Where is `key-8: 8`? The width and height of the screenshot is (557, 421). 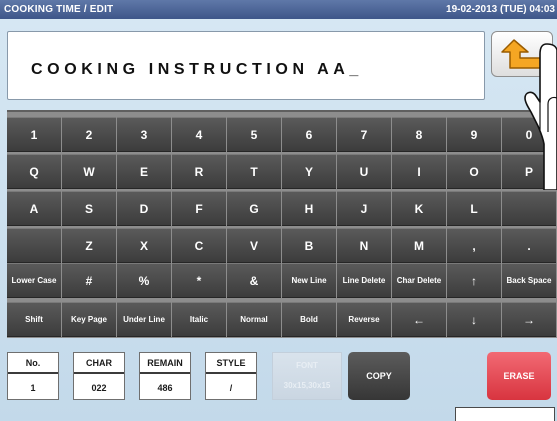
key-8: 8 is located at coordinates (419, 134).